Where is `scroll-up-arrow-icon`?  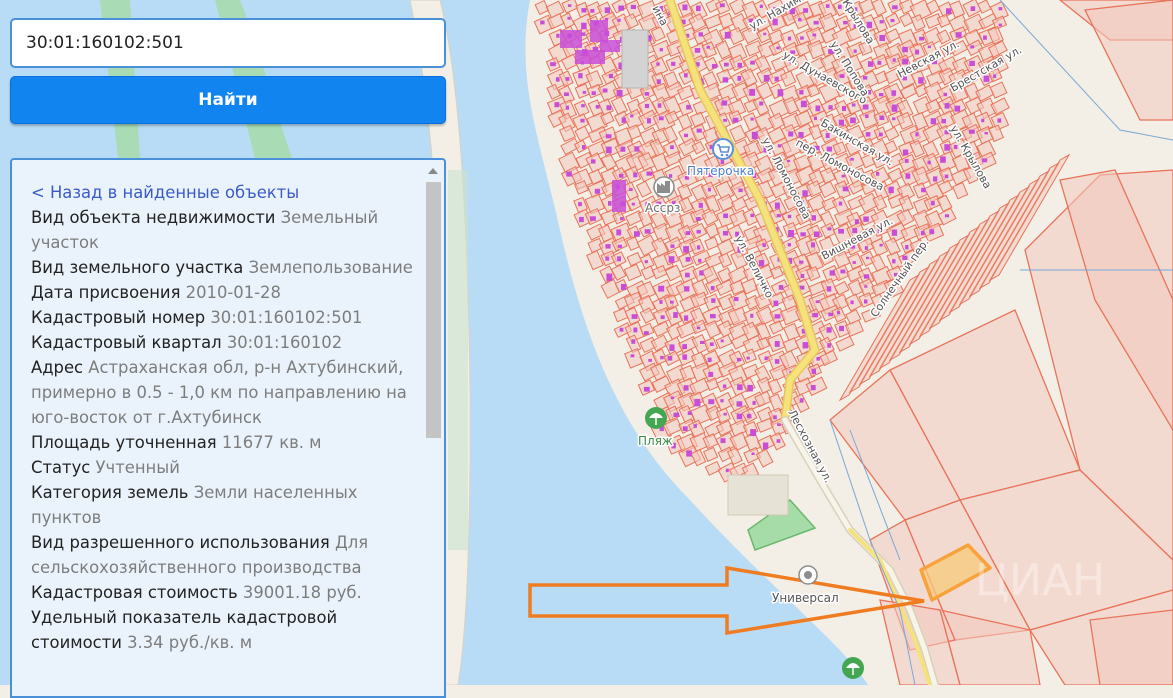
scroll-up-arrow-icon is located at coordinates (433, 171).